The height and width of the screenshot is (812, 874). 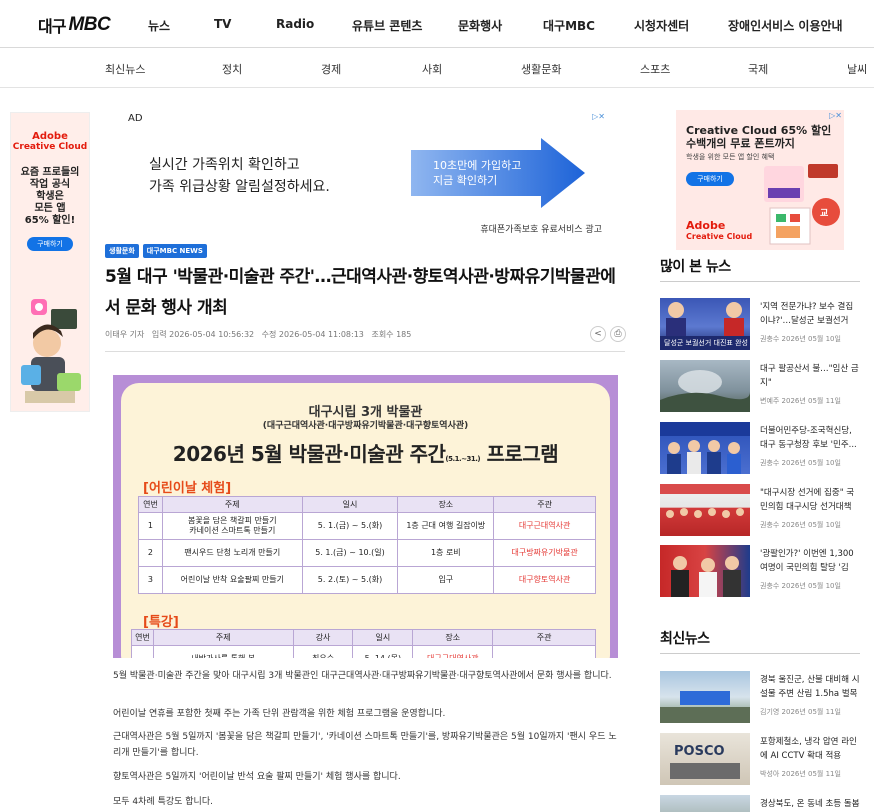 I want to click on svg-text: 교, so click(x=824, y=213).